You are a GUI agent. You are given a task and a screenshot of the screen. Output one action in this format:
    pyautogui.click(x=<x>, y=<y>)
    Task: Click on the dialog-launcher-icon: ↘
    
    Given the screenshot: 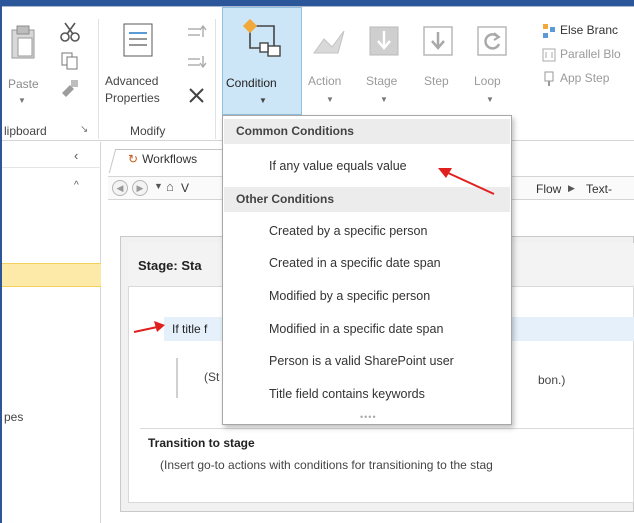 What is the action you would take?
    pyautogui.click(x=84, y=129)
    